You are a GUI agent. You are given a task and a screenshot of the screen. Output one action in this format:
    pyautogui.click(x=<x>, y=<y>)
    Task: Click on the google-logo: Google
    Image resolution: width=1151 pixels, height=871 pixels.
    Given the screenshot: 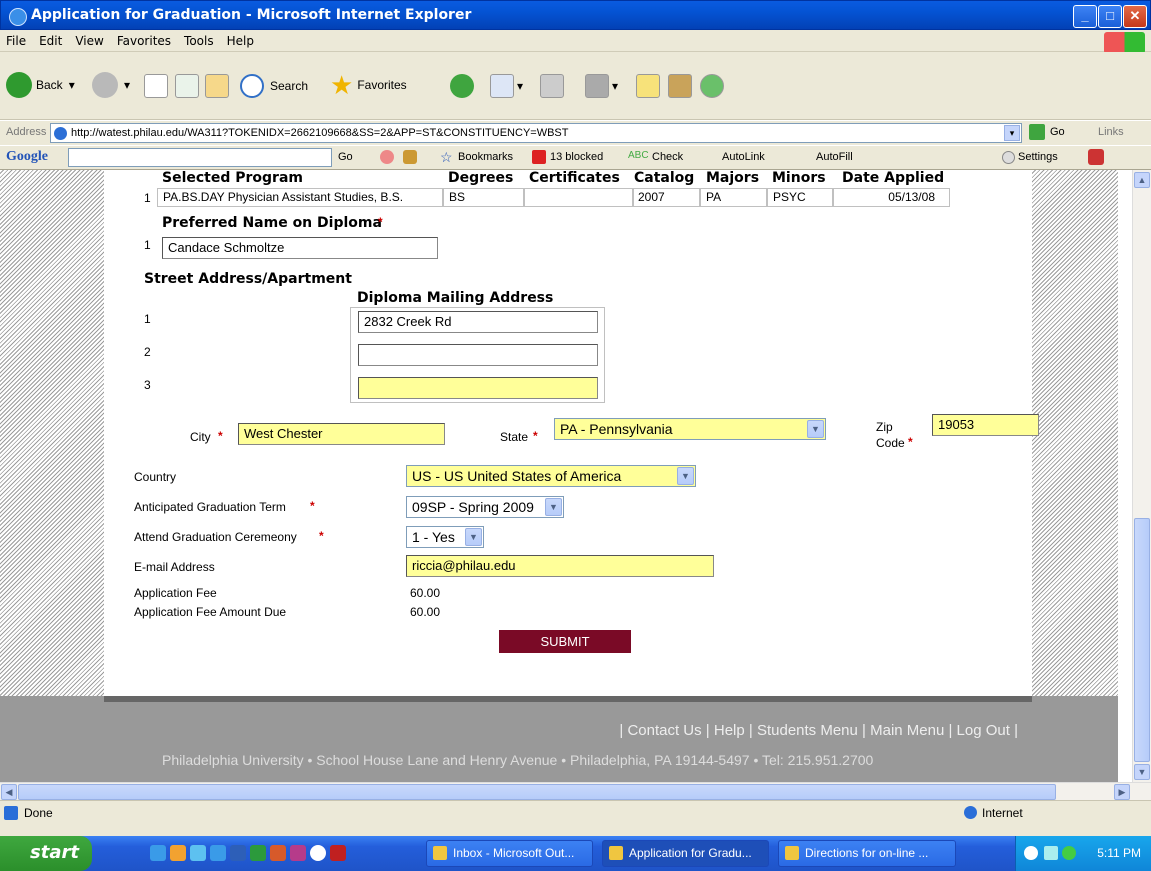 What is the action you would take?
    pyautogui.click(x=27, y=157)
    